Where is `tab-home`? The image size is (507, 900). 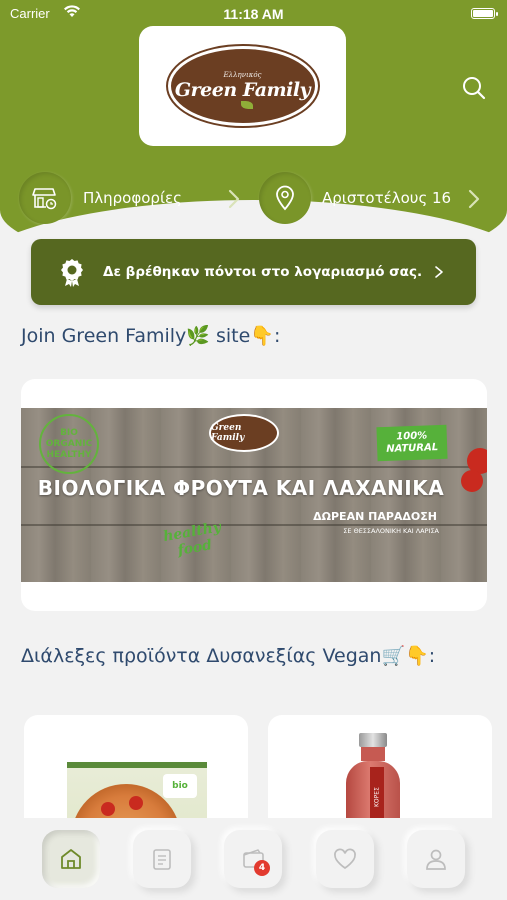 tab-home is located at coordinates (71, 859).